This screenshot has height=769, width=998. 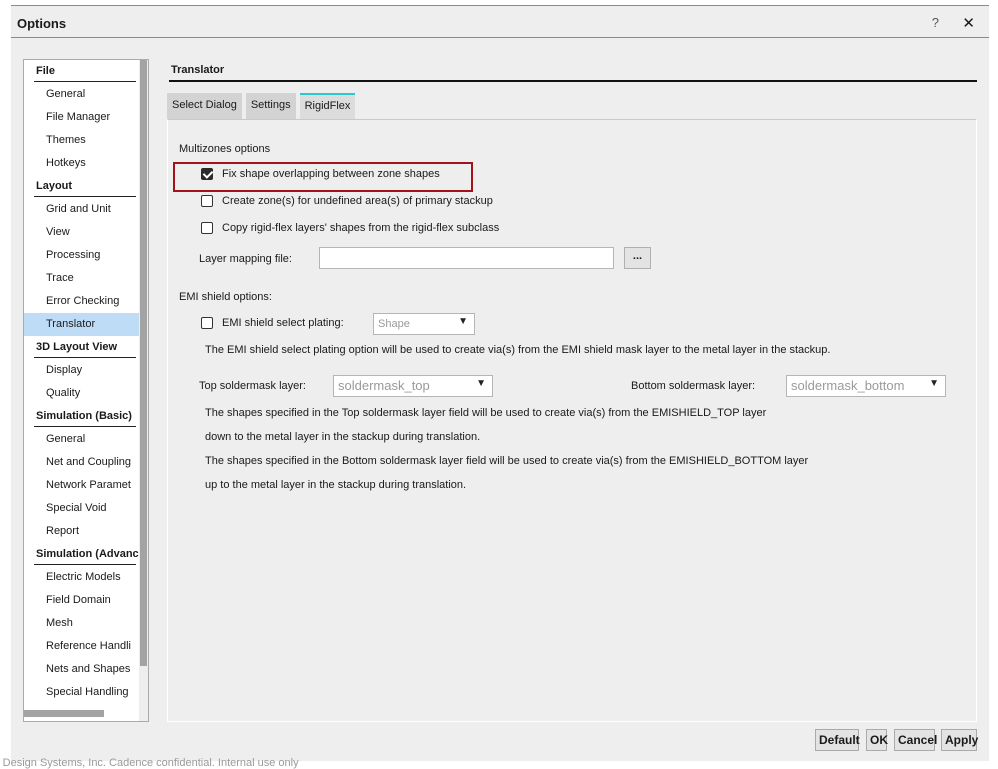 I want to click on sidebar-item-error-checking: Error Checking, so click(x=81, y=301).